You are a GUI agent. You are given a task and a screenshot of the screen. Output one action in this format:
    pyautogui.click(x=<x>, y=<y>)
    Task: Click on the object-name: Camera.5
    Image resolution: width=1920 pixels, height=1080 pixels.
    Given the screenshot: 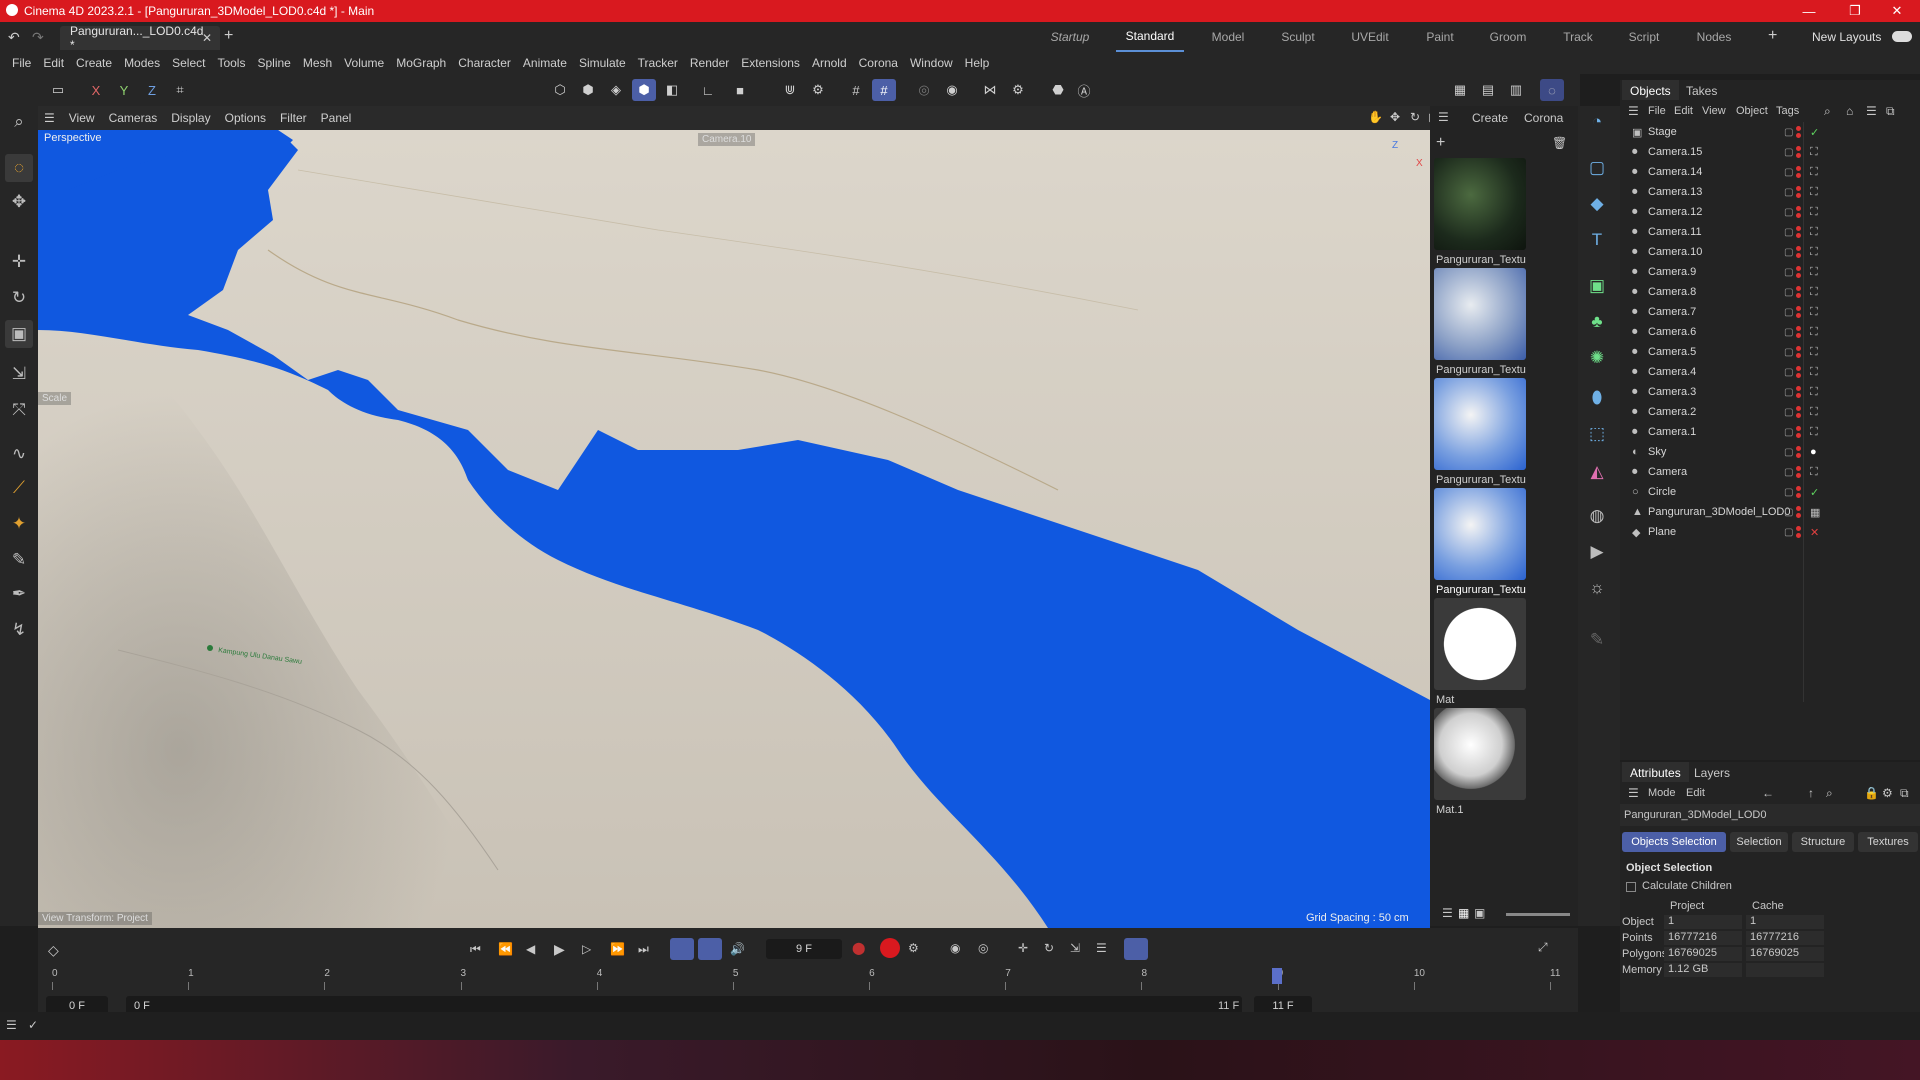 What is the action you would take?
    pyautogui.click(x=1672, y=352)
    